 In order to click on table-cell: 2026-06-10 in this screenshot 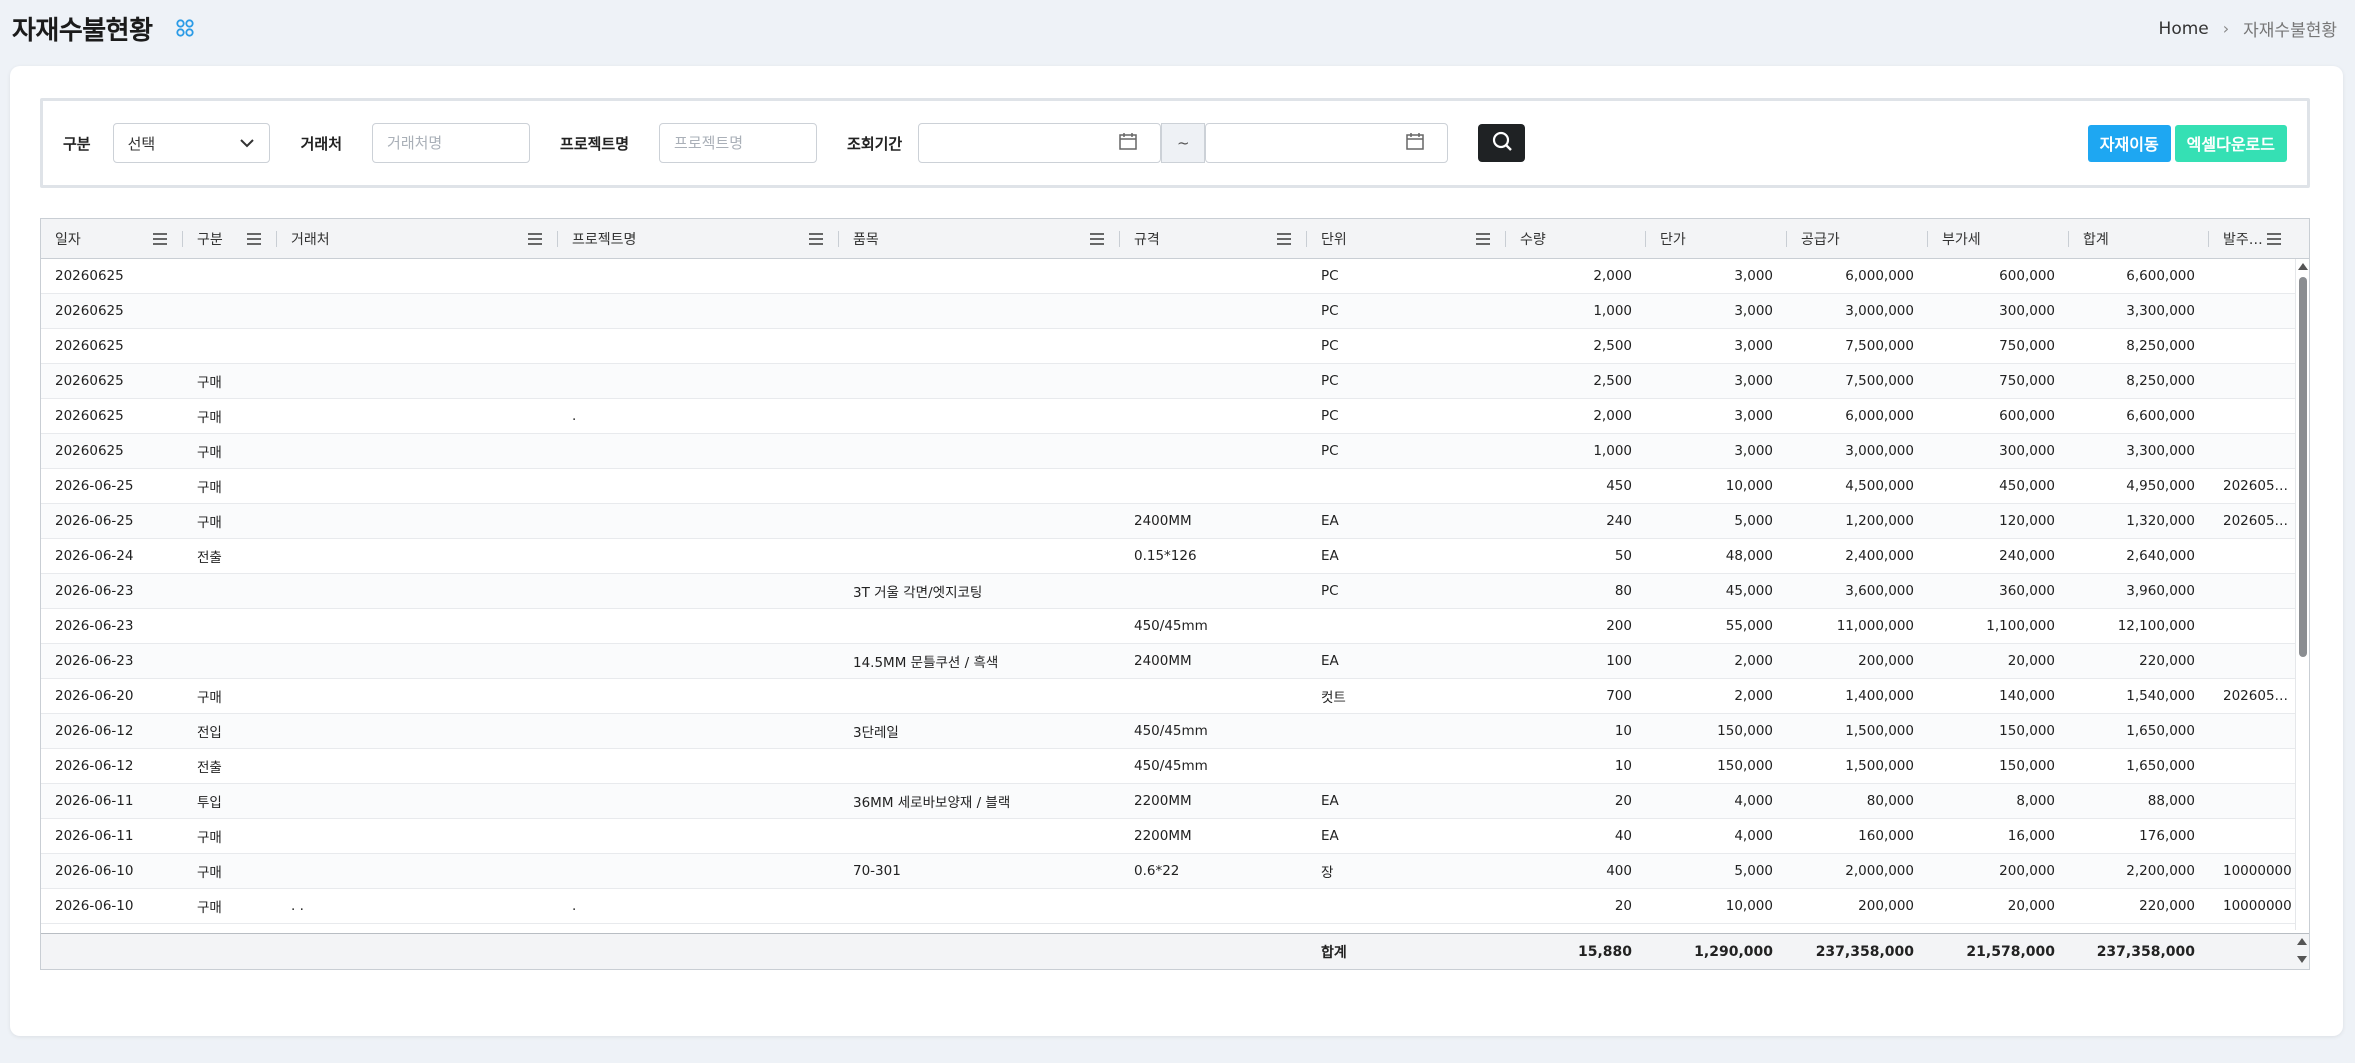, I will do `click(94, 871)`.